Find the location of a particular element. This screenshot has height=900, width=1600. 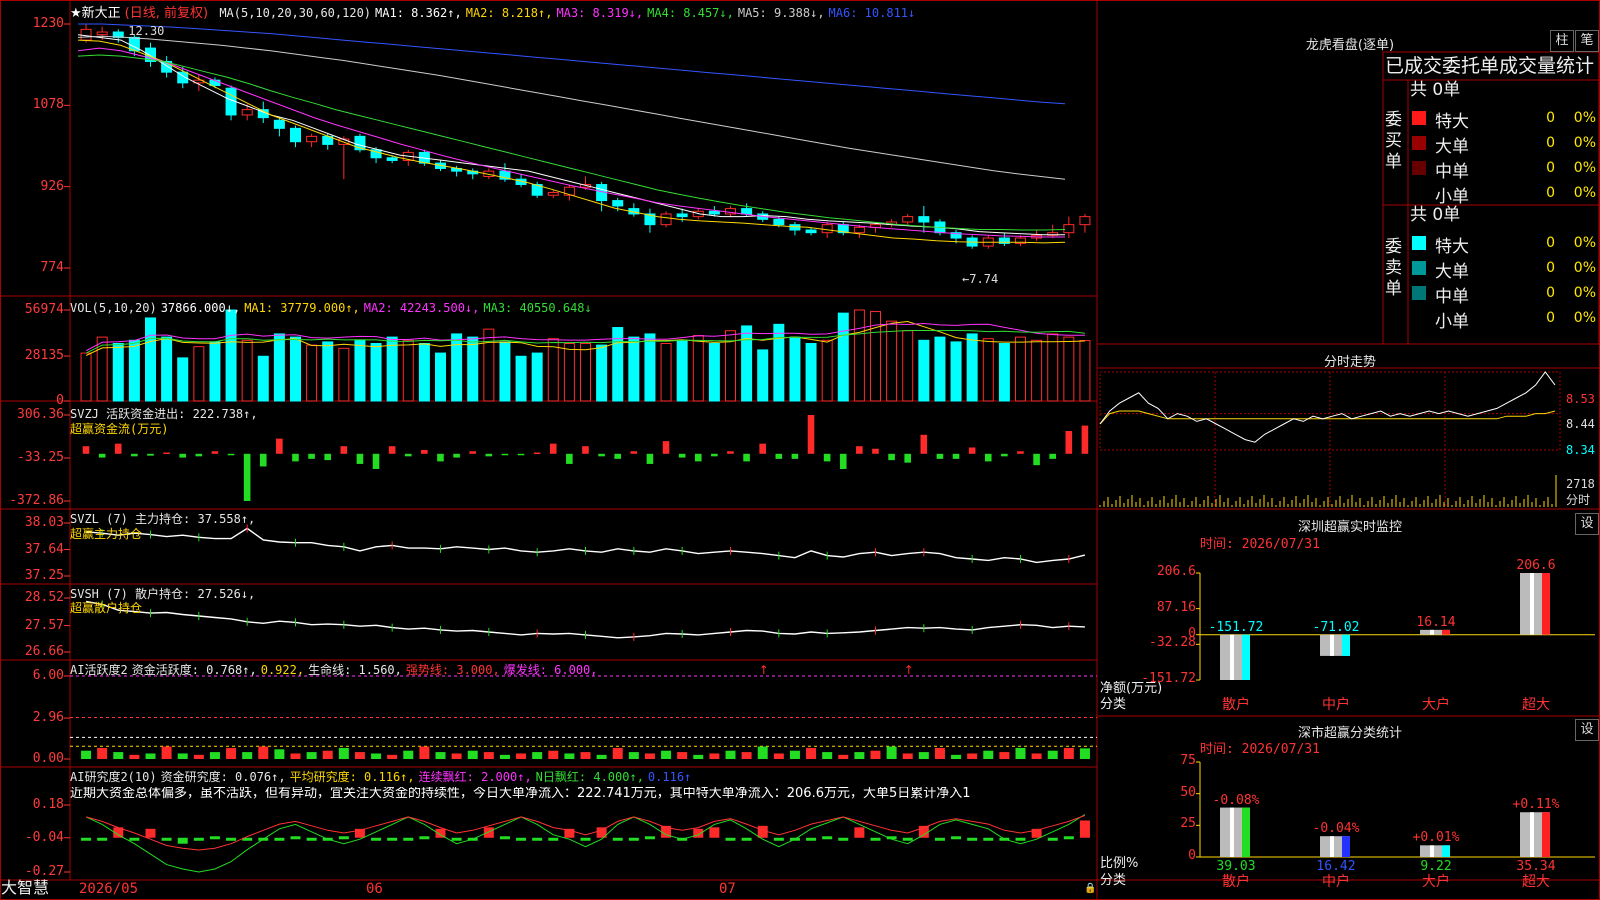

classify-value-3: 35.34 is located at coordinates (1536, 866).